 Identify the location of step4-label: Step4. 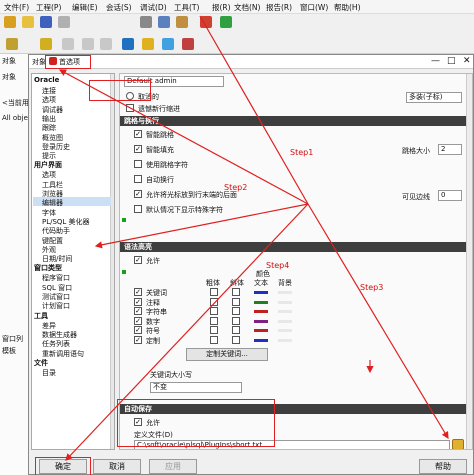
(278, 265).